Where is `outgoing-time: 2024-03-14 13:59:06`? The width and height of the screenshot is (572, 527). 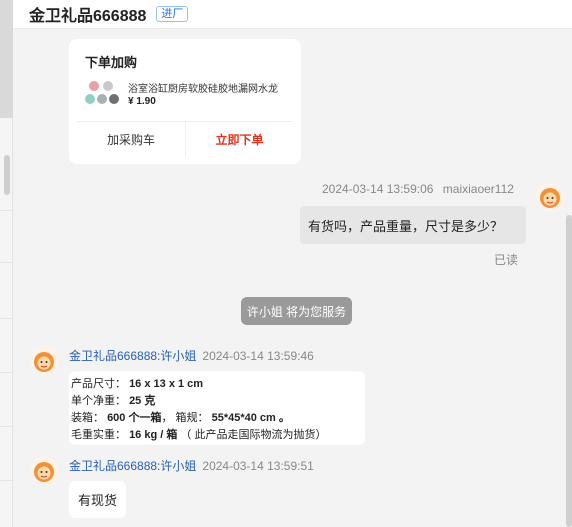
outgoing-time: 2024-03-14 13:59:06 is located at coordinates (378, 189).